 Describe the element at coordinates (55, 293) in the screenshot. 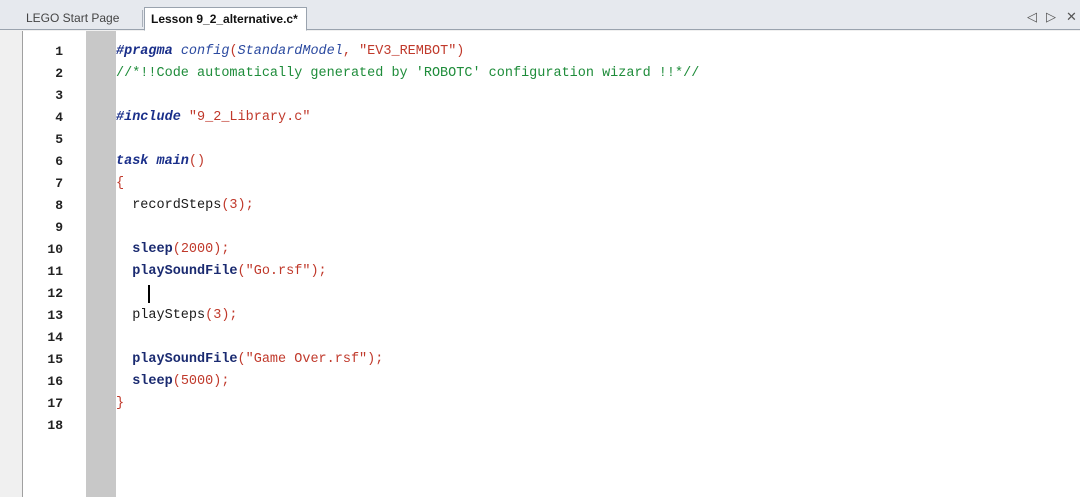

I see `line-number: 12` at that location.